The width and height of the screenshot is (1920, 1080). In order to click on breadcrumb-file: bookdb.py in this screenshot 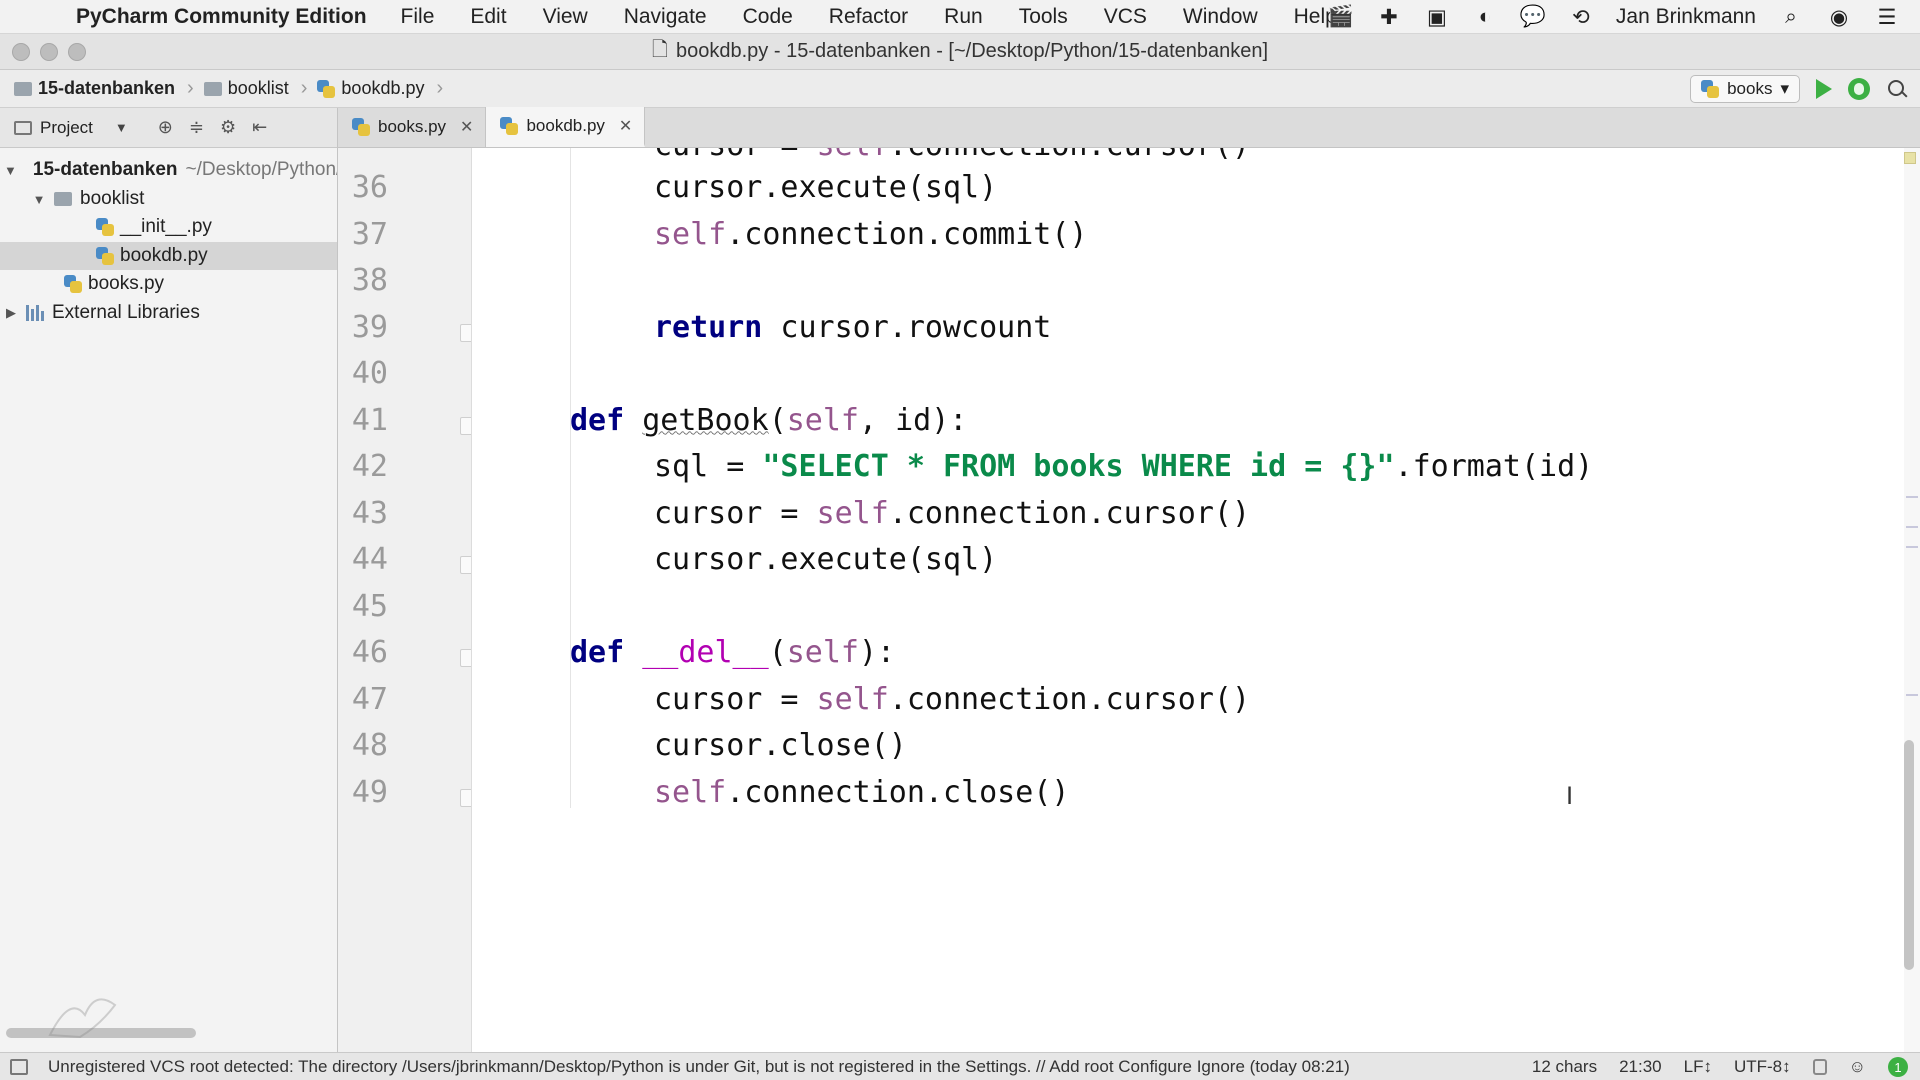, I will do `click(382, 88)`.